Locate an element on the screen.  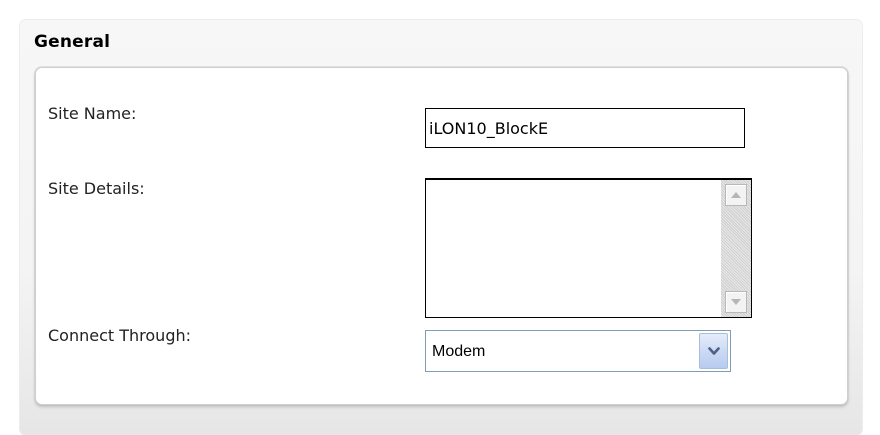
section-title: General is located at coordinates (72, 42).